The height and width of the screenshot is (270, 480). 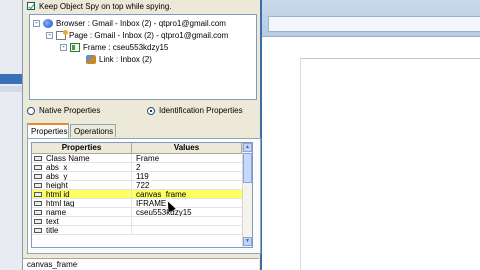 I want to click on header-properties: Properties, so click(x=82, y=148).